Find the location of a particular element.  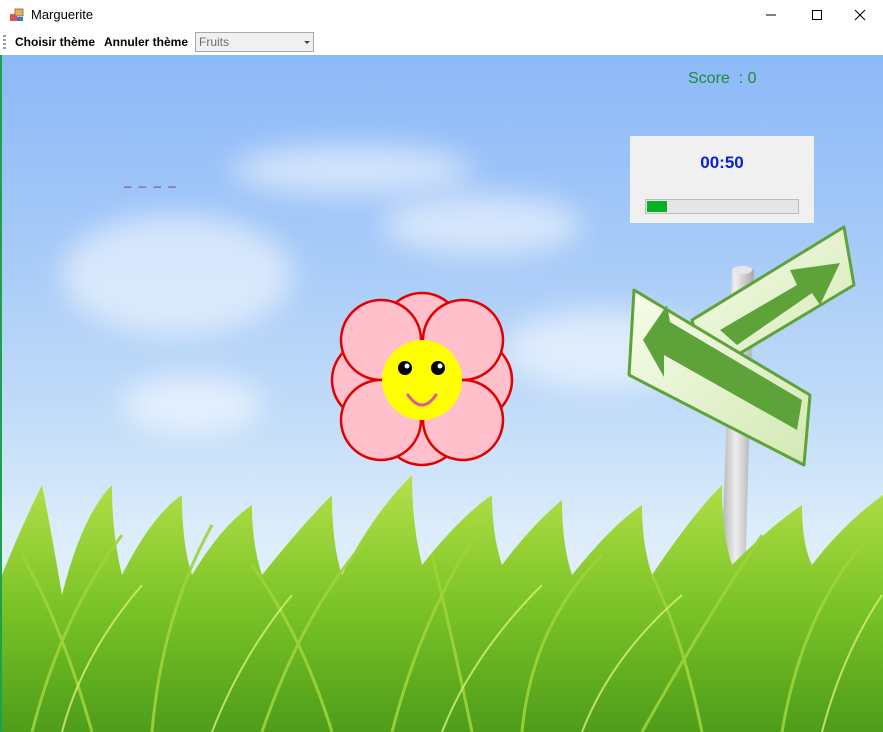

close-button is located at coordinates (860, 15).